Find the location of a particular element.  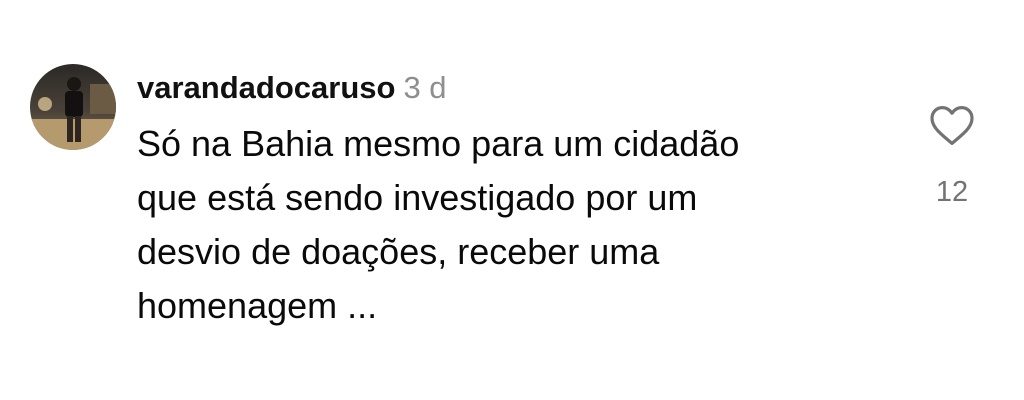

heart-icon is located at coordinates (952, 125).